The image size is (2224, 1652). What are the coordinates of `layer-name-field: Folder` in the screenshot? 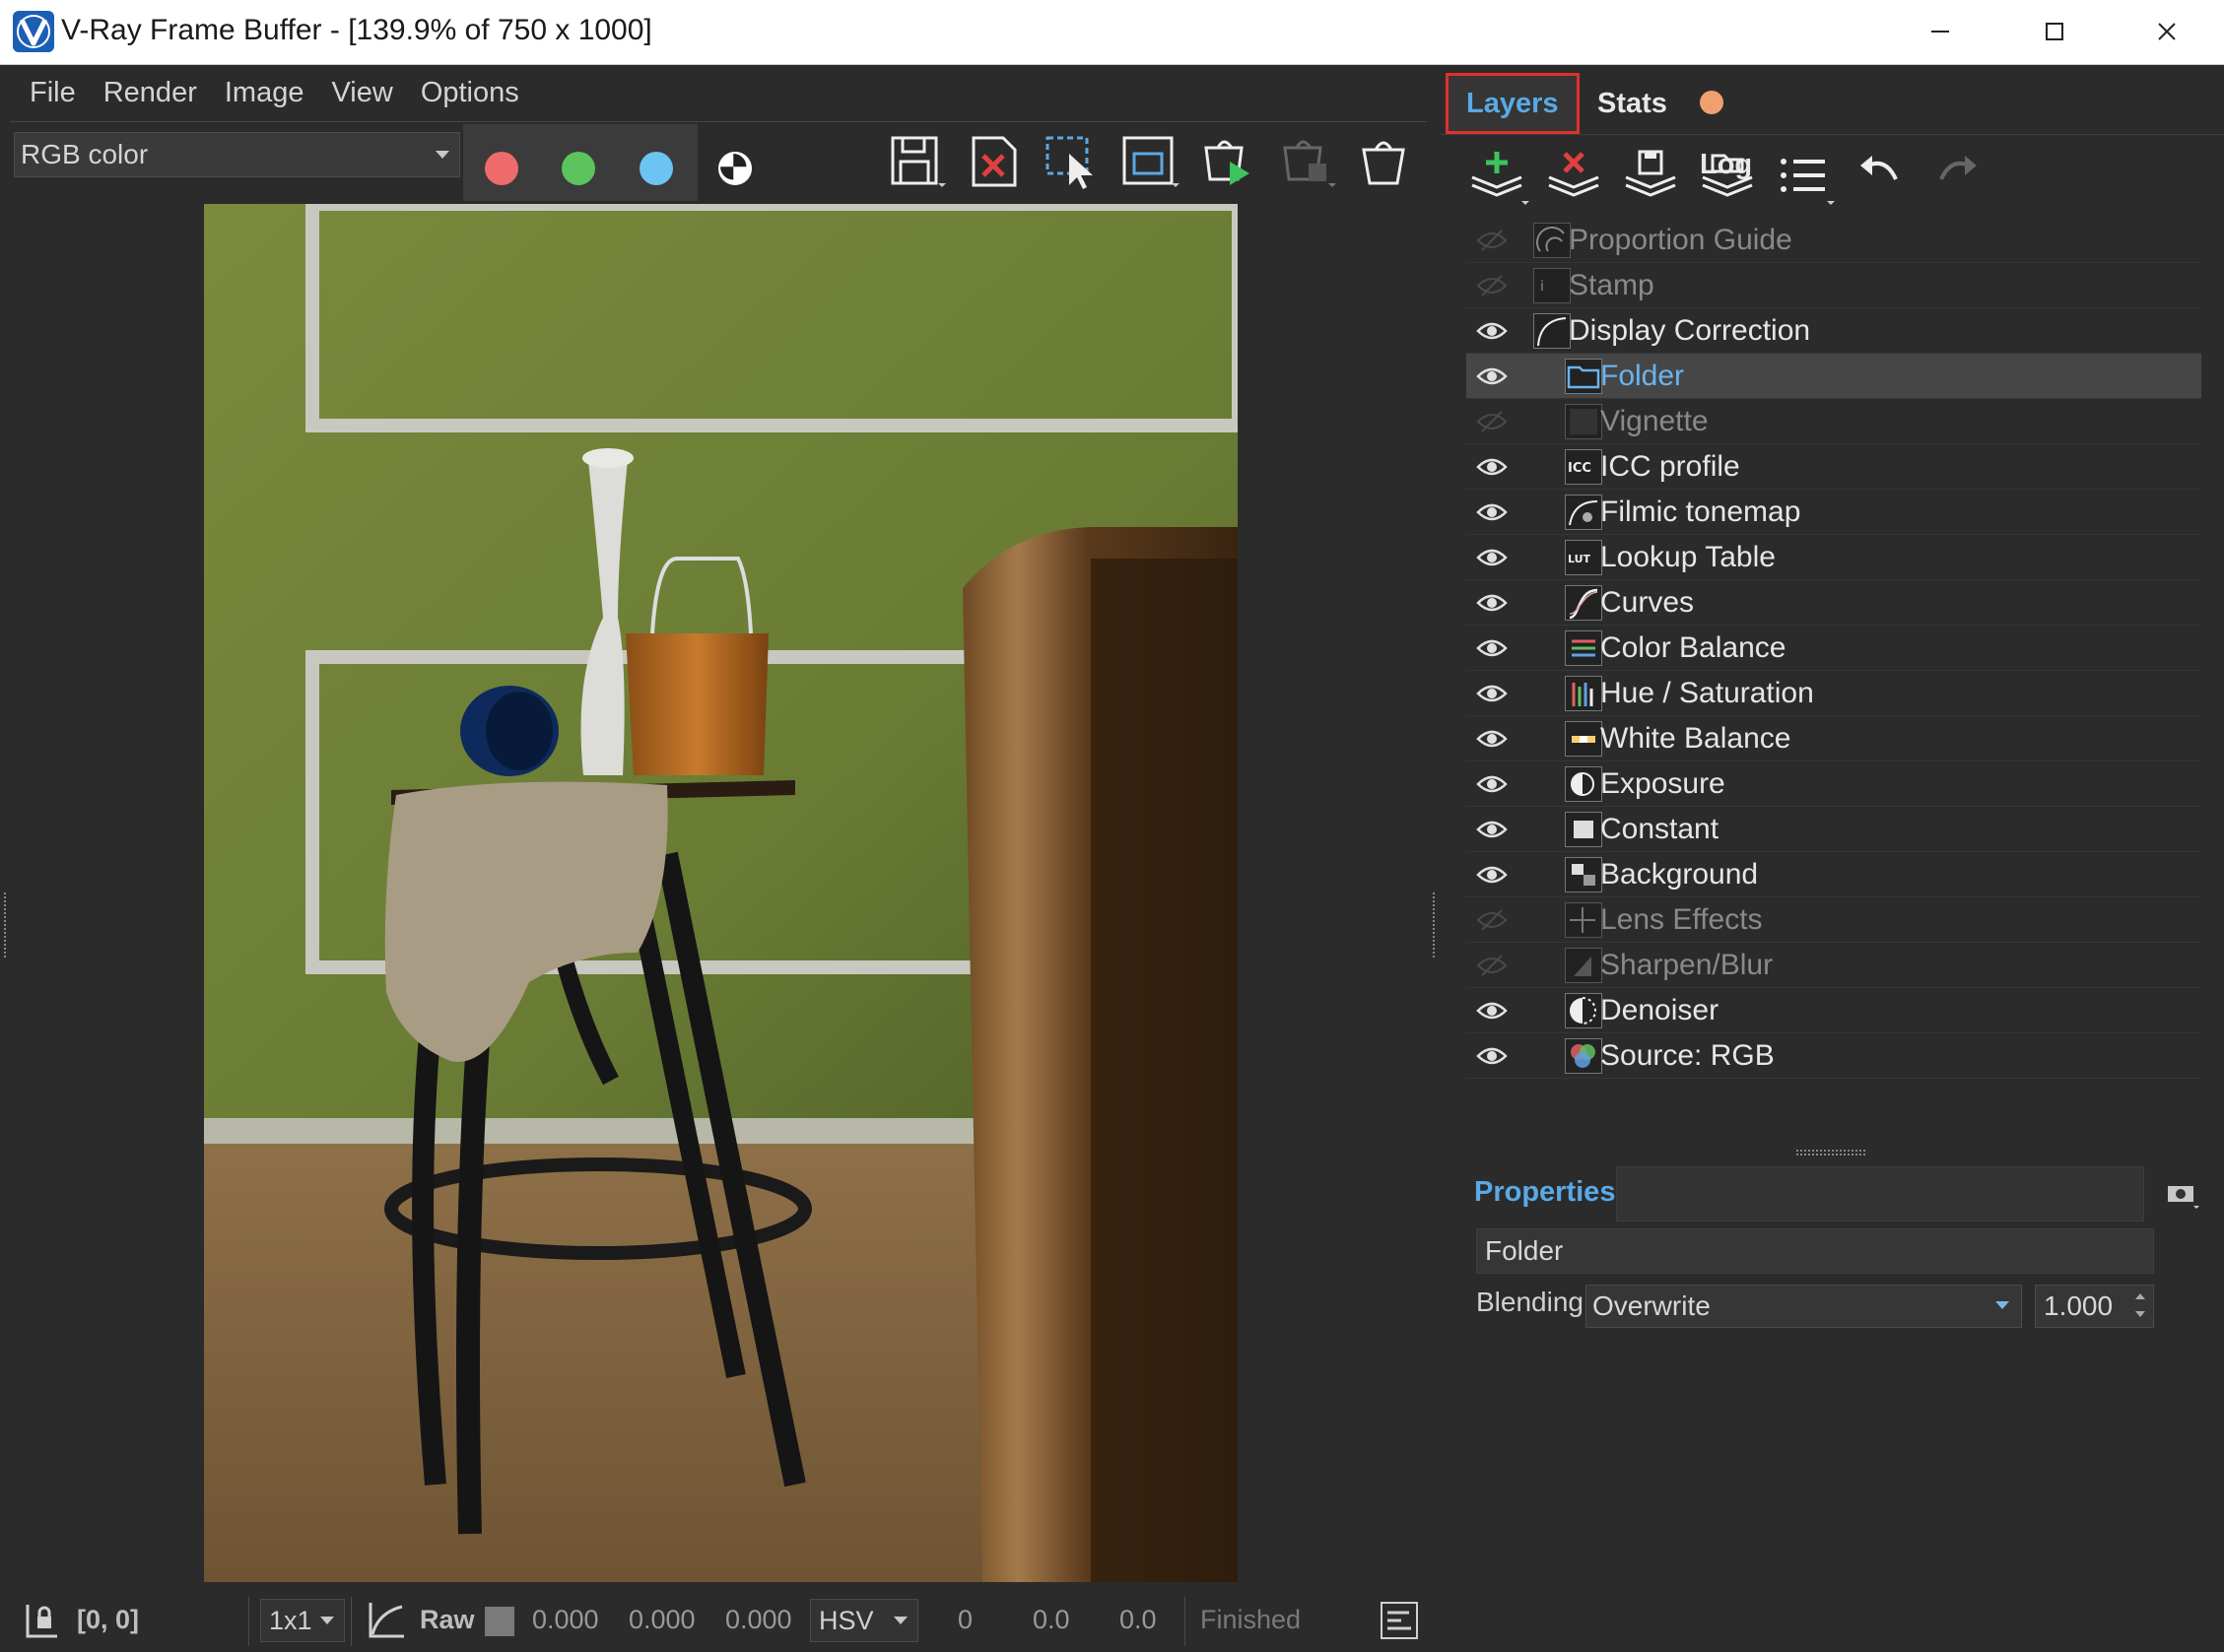 It's located at (1815, 1251).